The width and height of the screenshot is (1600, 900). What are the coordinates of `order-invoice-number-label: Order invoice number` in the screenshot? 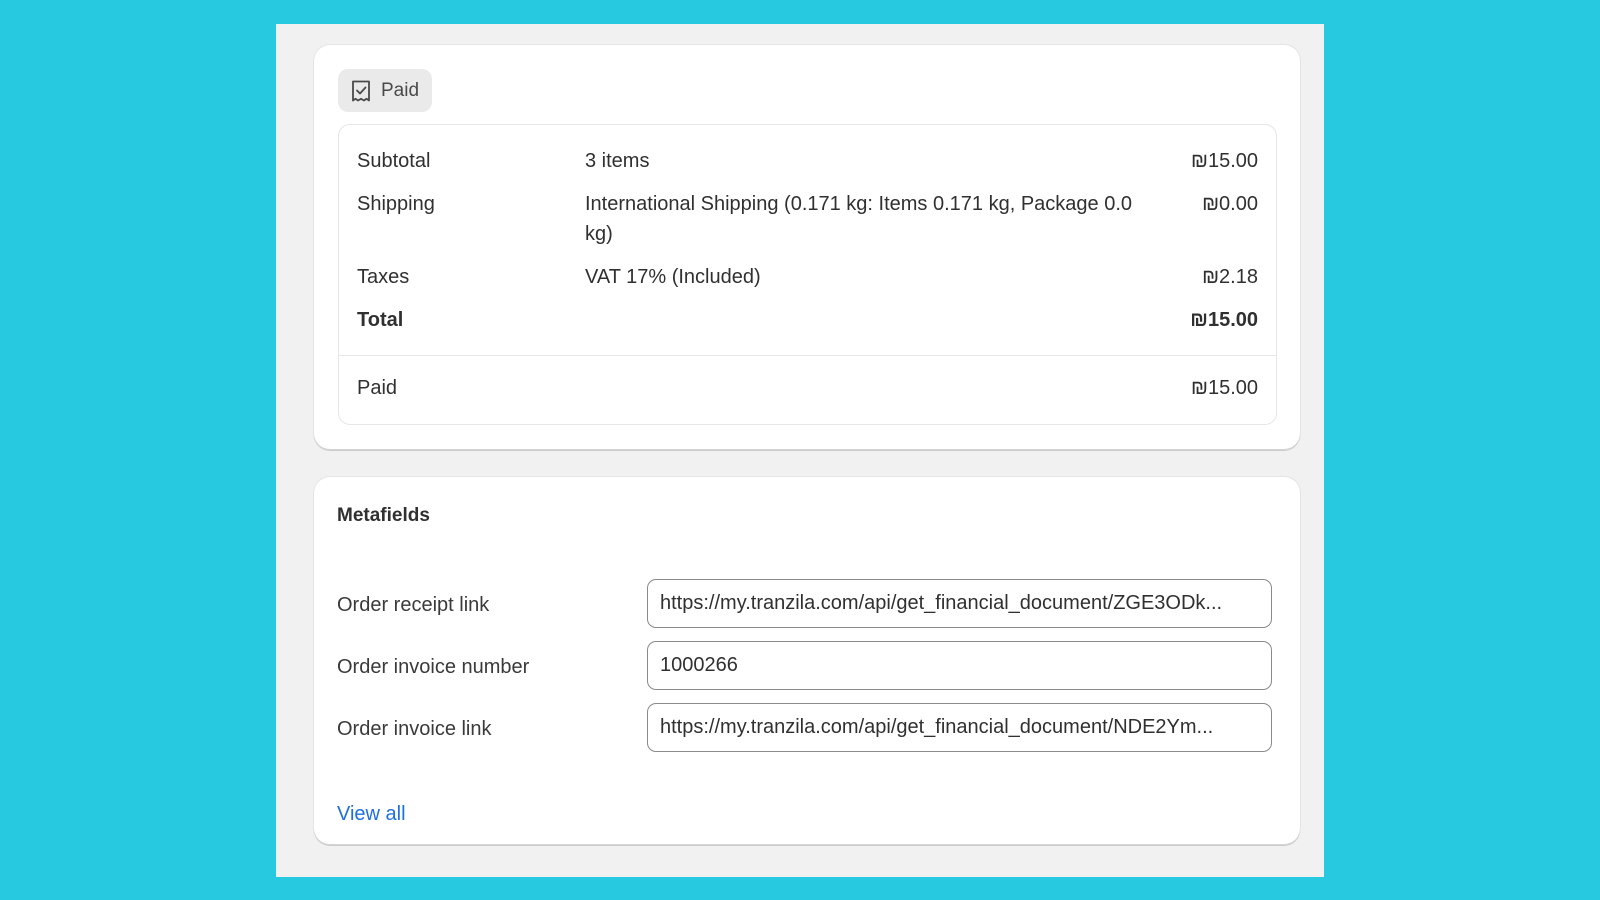 It's located at (433, 667).